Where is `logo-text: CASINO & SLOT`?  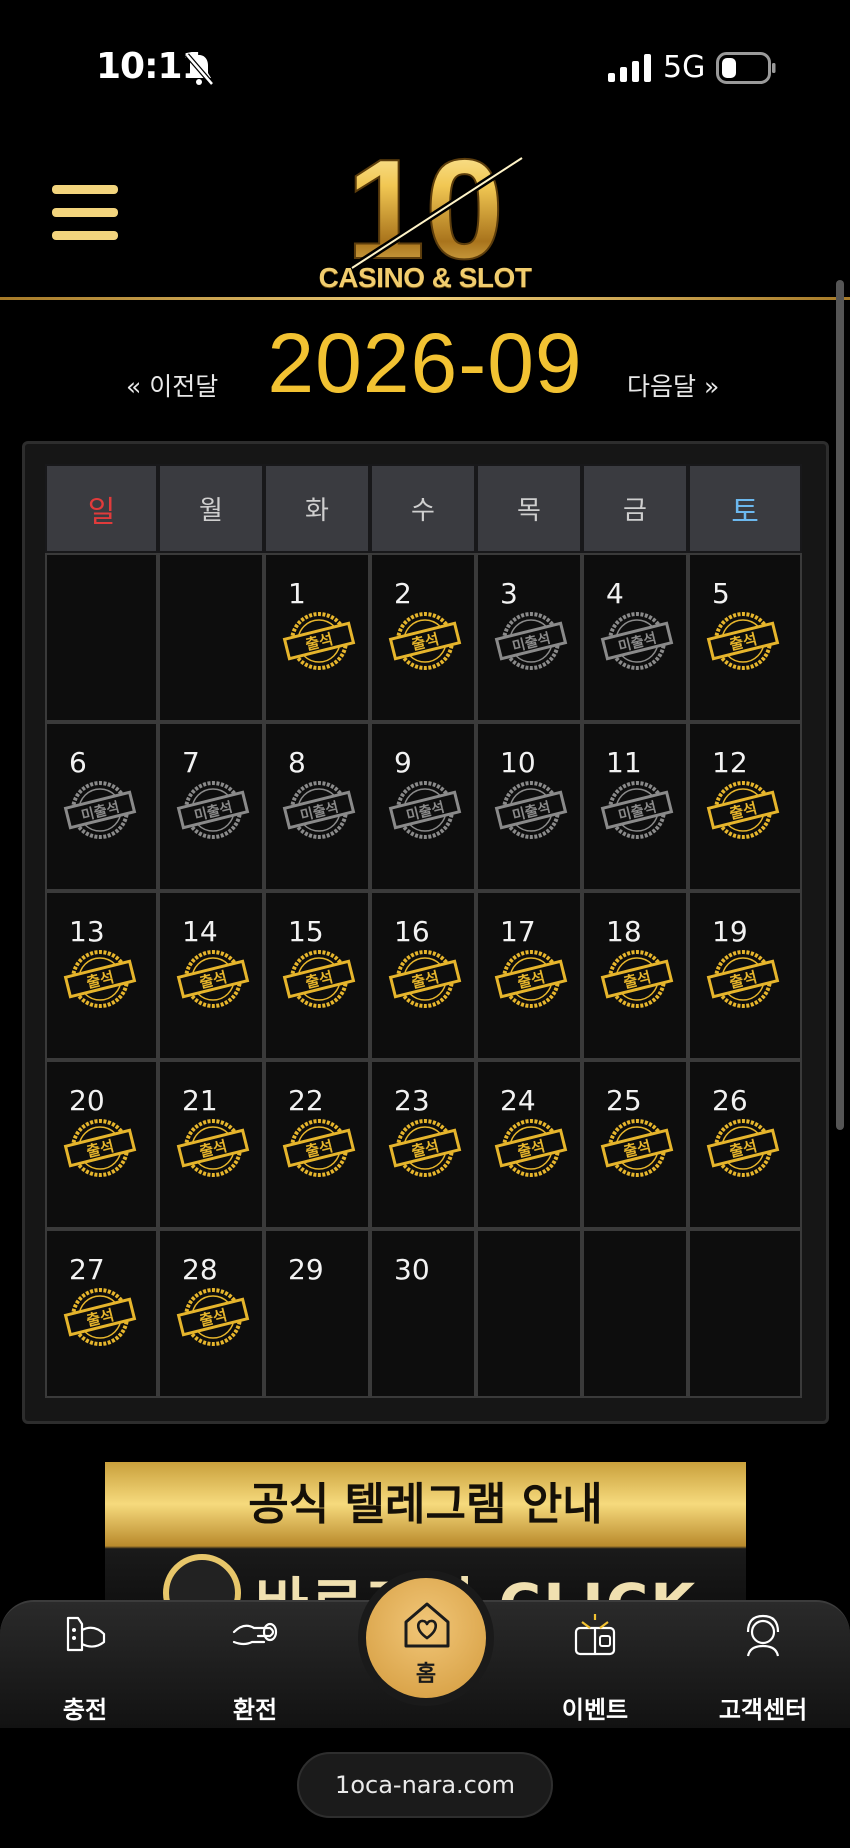 logo-text: CASINO & SLOT is located at coordinates (425, 277).